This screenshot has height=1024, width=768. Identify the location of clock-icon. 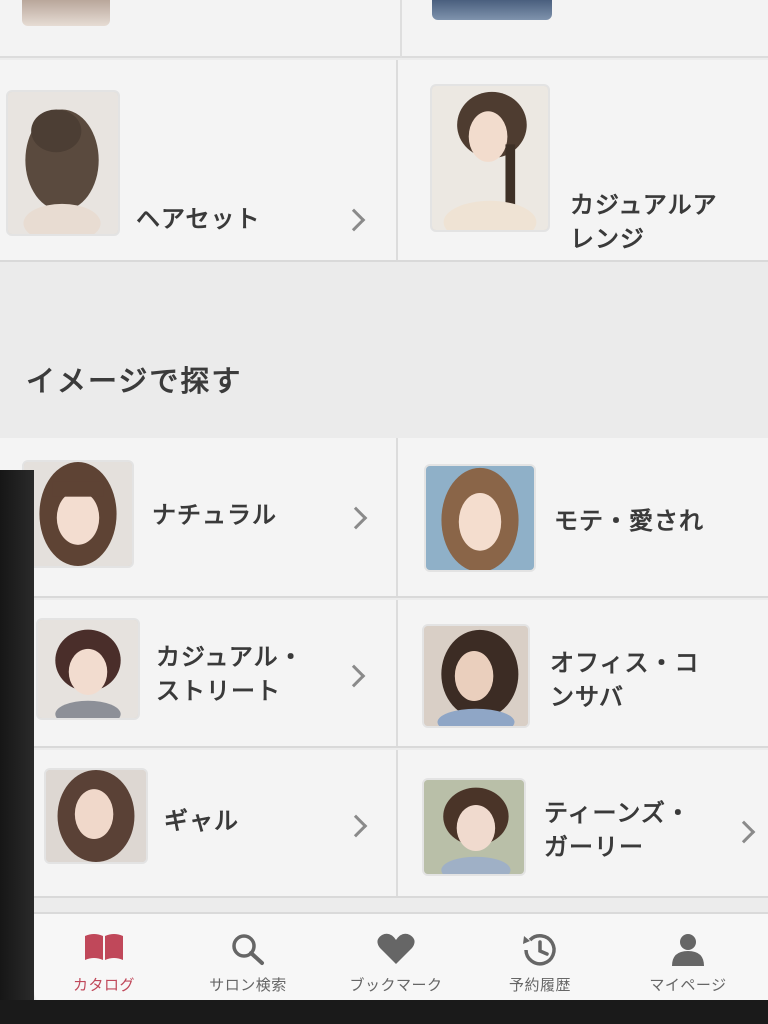
(540, 952).